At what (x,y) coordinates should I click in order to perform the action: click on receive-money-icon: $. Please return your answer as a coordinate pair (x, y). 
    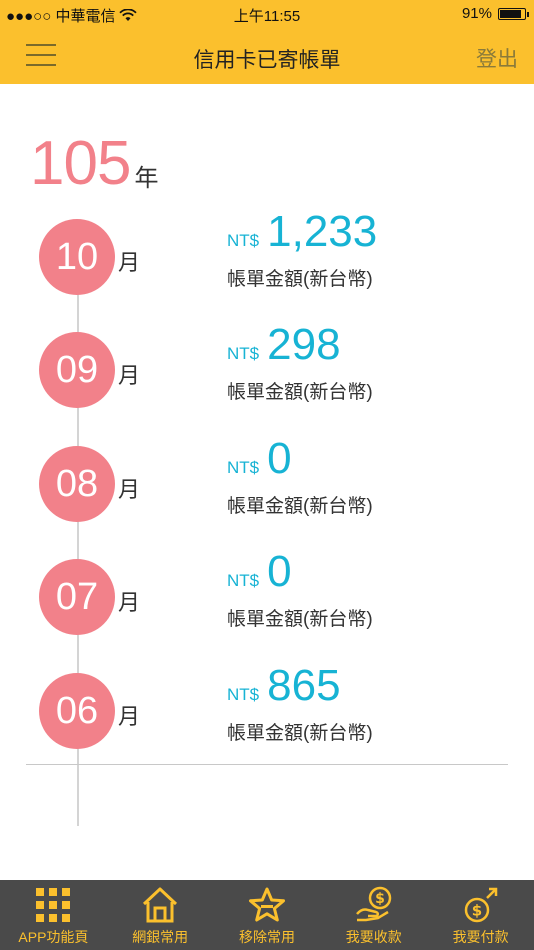
    Looking at the image, I should click on (373, 904).